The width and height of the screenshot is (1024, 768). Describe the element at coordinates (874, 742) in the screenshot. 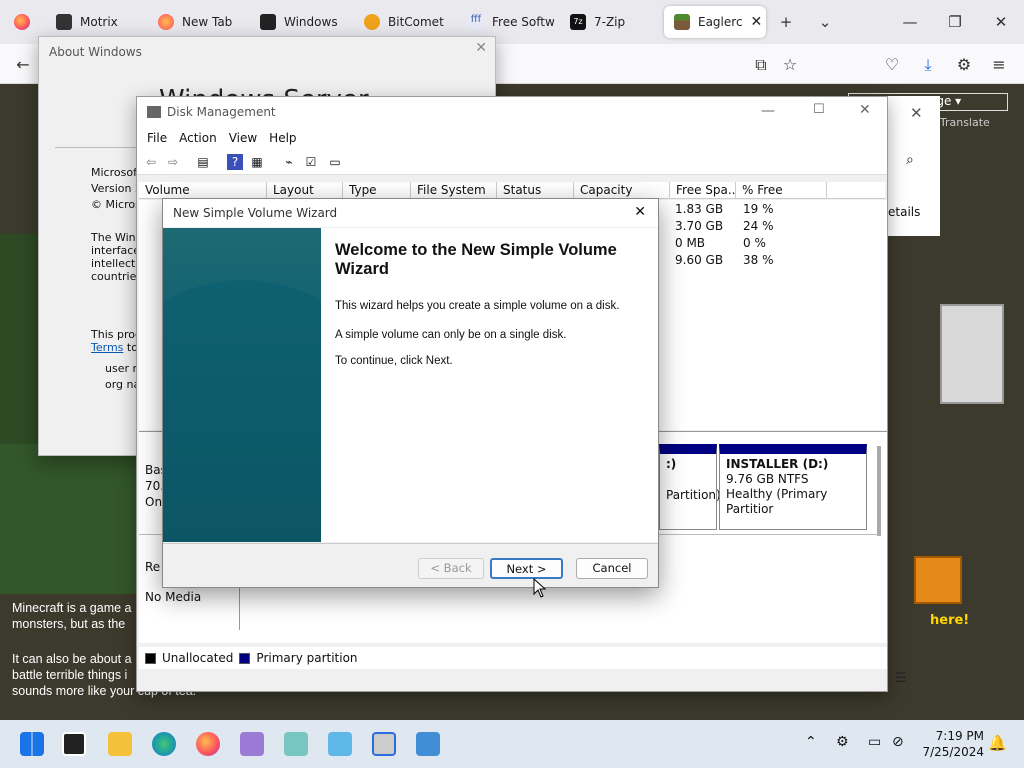

I see `display-icon: ▭` at that location.